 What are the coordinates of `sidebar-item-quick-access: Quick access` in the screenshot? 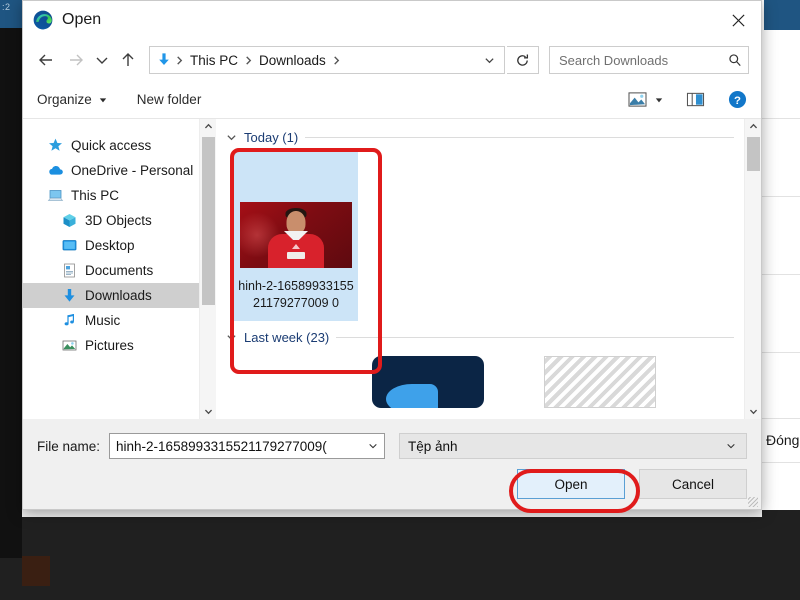 It's located at (111, 145).